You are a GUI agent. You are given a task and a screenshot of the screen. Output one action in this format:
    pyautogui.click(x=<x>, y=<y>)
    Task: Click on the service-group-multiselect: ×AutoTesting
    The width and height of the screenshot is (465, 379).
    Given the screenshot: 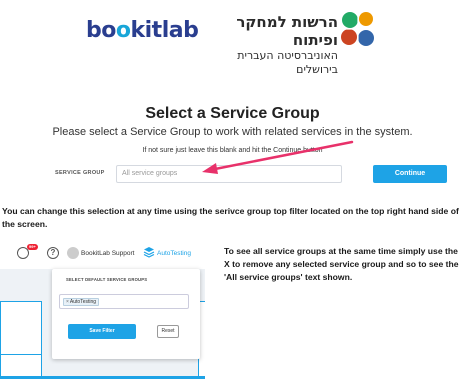 What is the action you would take?
    pyautogui.click(x=124, y=301)
    